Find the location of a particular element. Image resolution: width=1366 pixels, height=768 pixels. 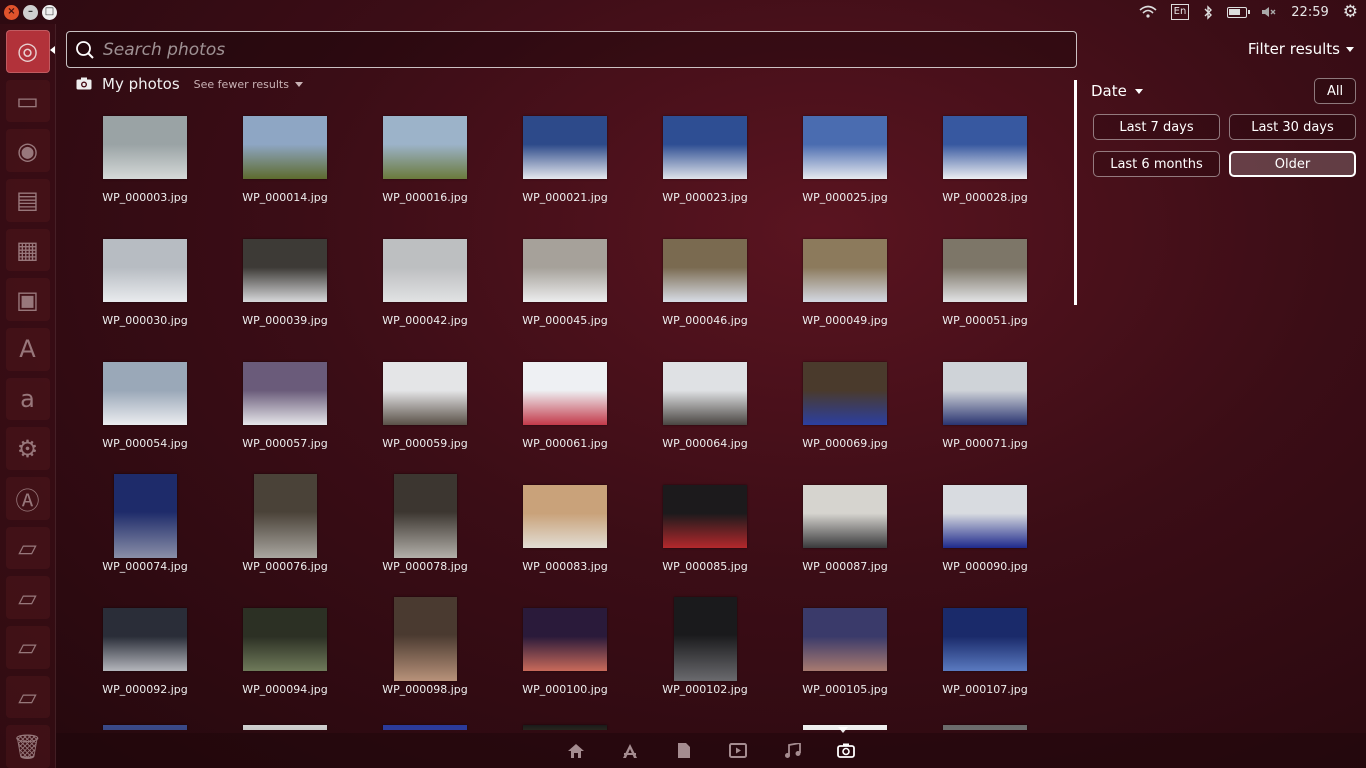

applications-lens-icon is located at coordinates (630, 751).